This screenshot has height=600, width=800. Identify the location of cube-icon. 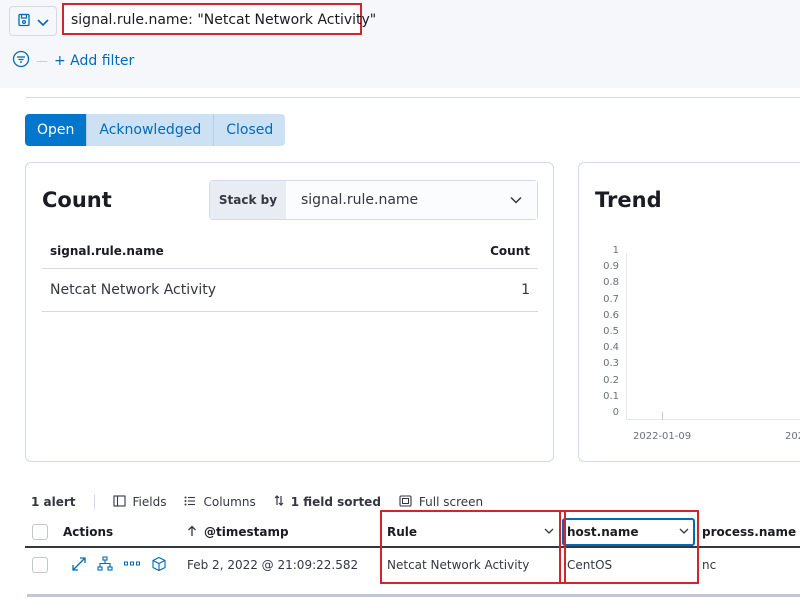
(159, 565).